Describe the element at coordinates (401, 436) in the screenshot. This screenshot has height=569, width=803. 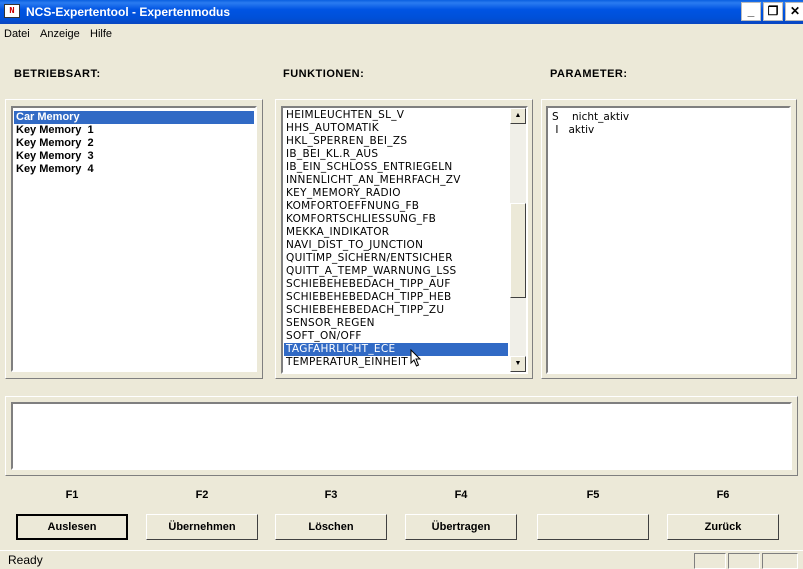
I see `message-textbox` at that location.